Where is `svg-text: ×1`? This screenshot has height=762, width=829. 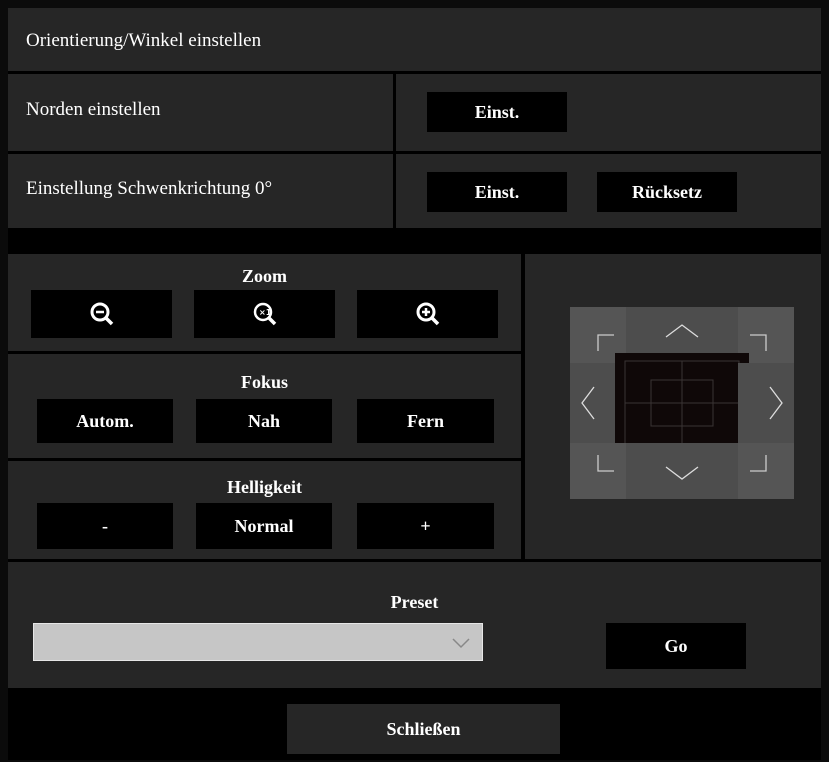 svg-text: ×1 is located at coordinates (265, 312).